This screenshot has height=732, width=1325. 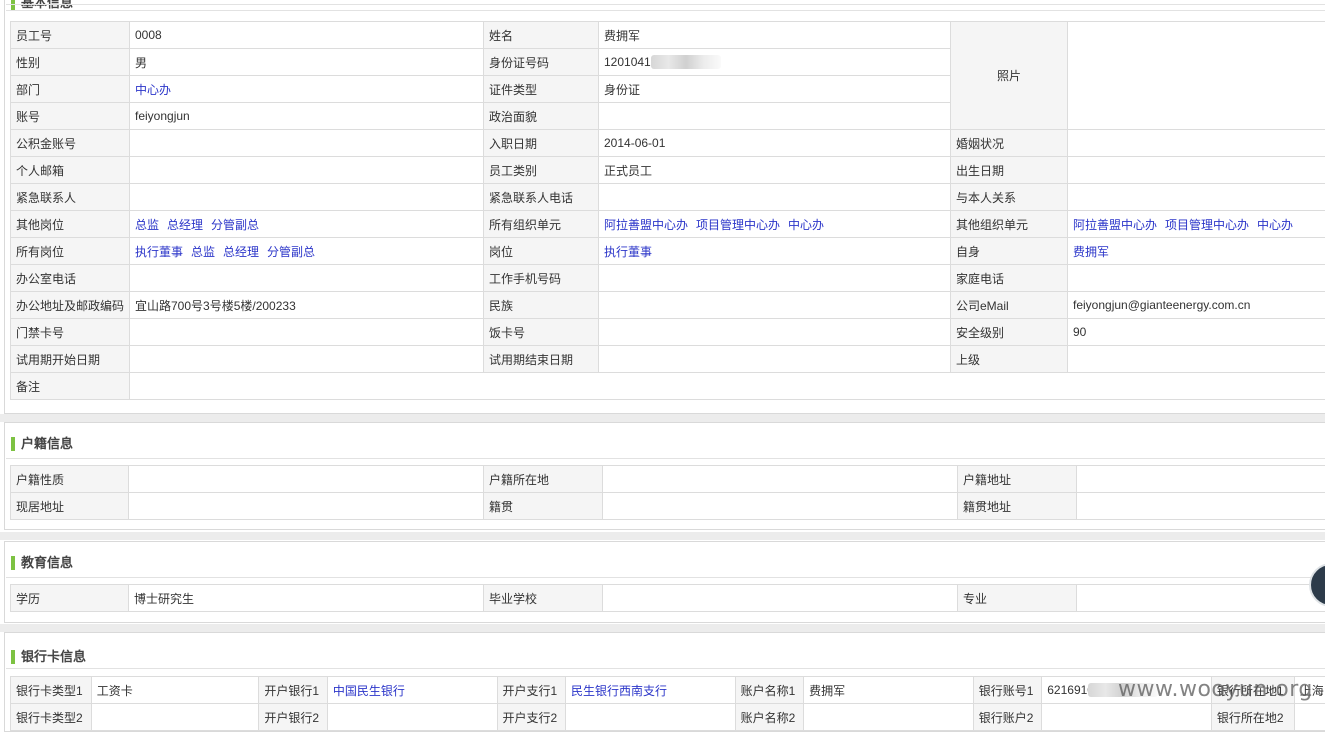 What do you see at coordinates (1196, 305) in the screenshot?
I see `company-email-value: feiyongjun@gianteenergy.com.cn` at bounding box center [1196, 305].